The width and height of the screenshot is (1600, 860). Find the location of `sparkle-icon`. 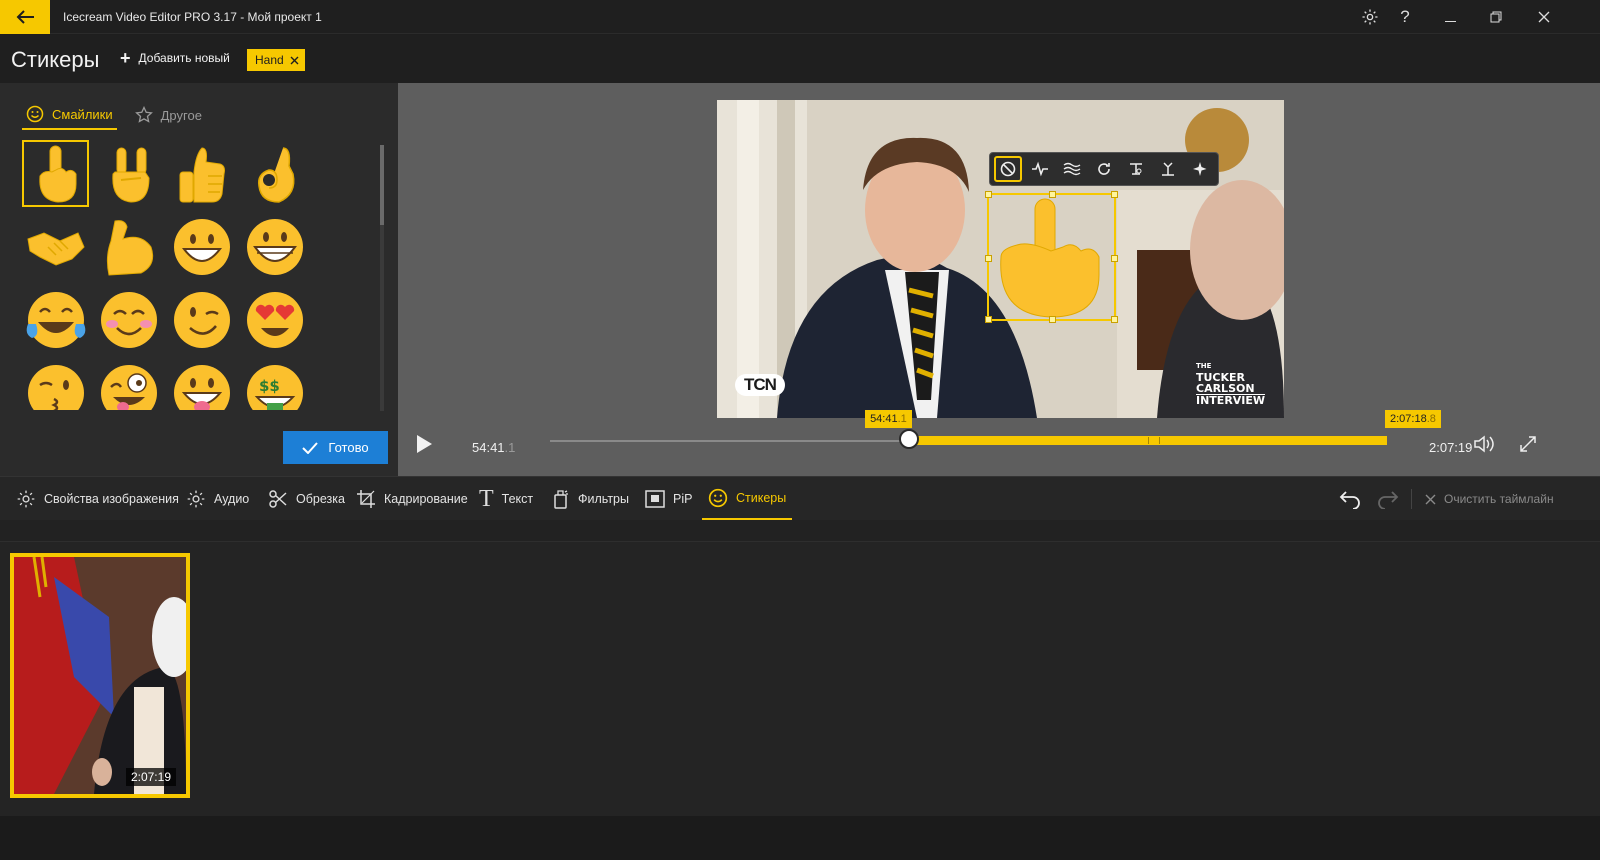

sparkle-icon is located at coordinates (1200, 169).